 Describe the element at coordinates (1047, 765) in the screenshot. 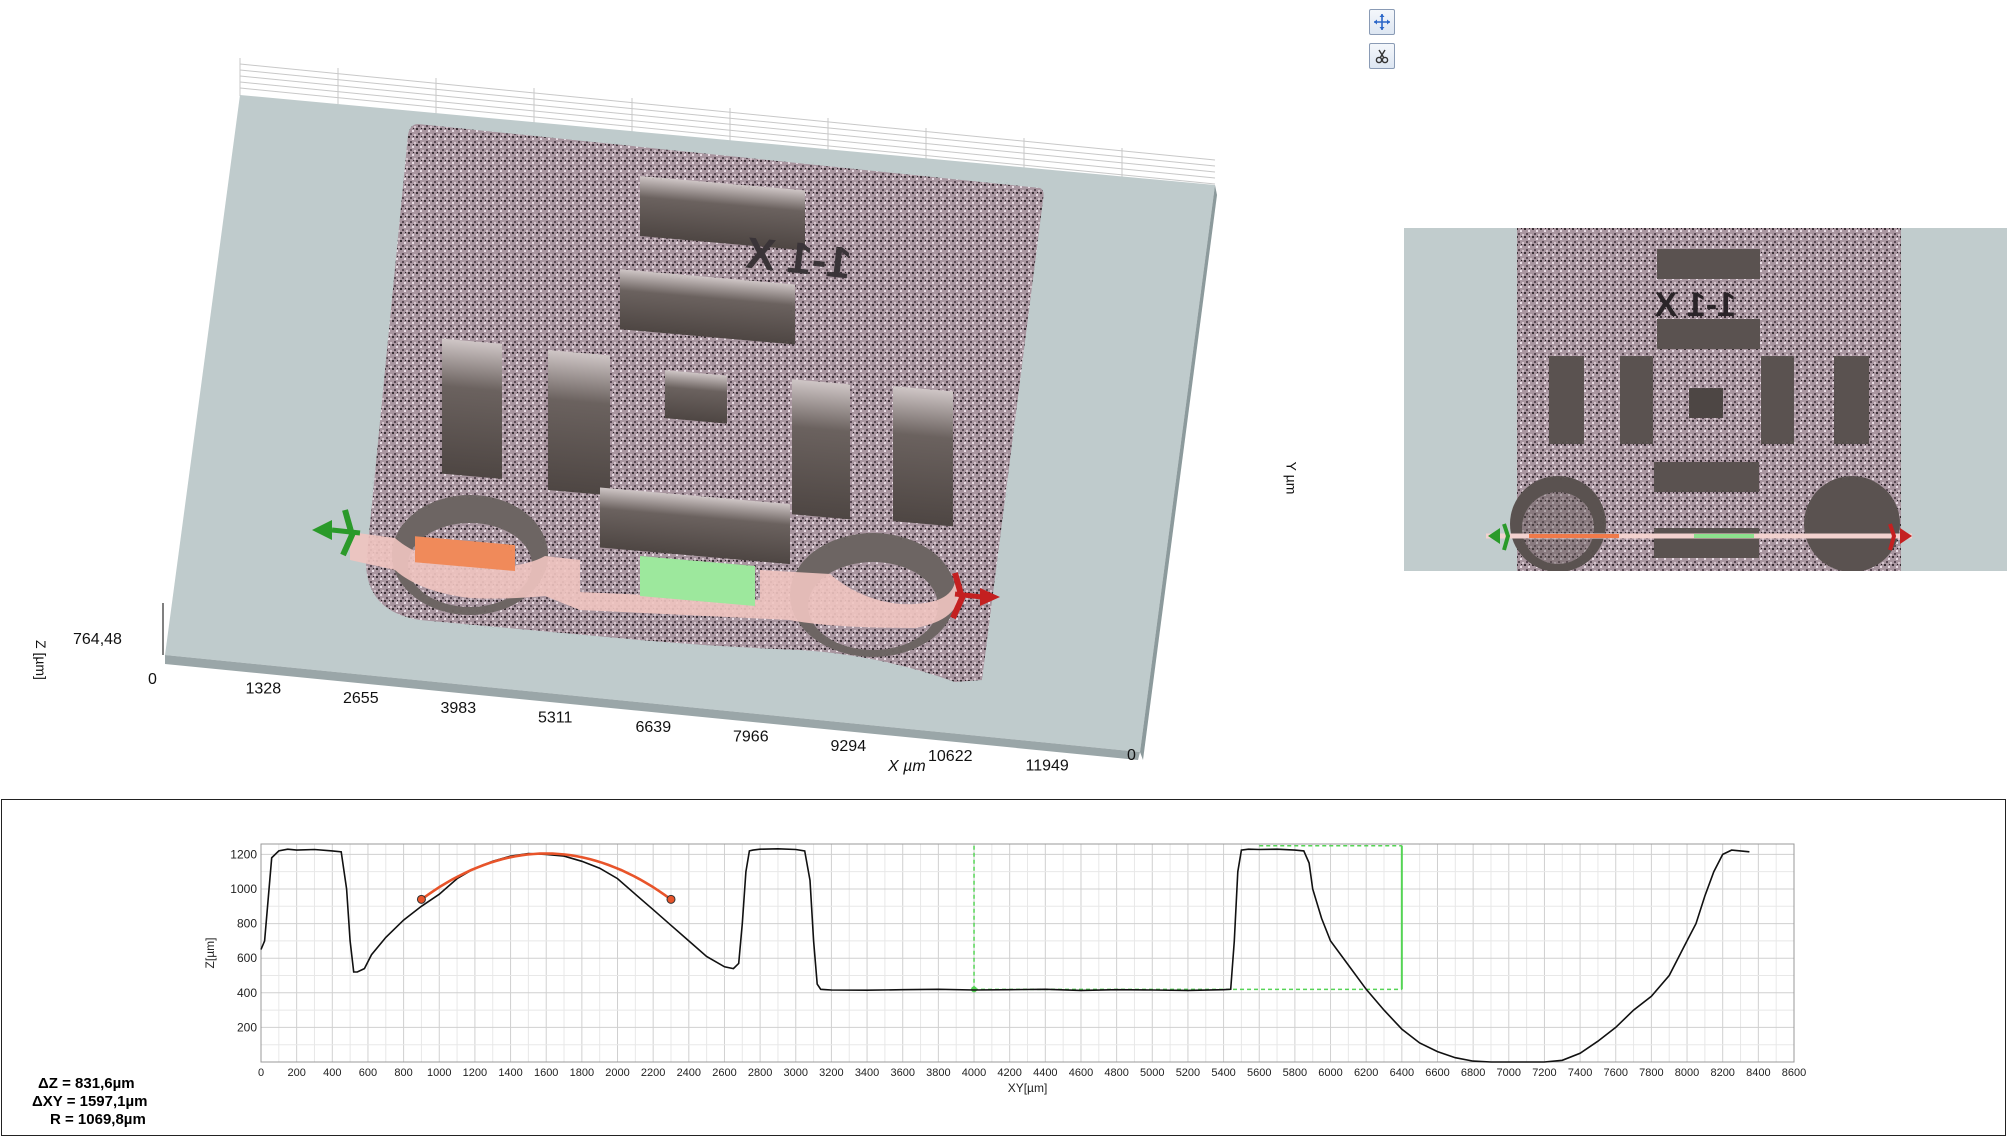

I see `x-tick-label: 11949` at that location.